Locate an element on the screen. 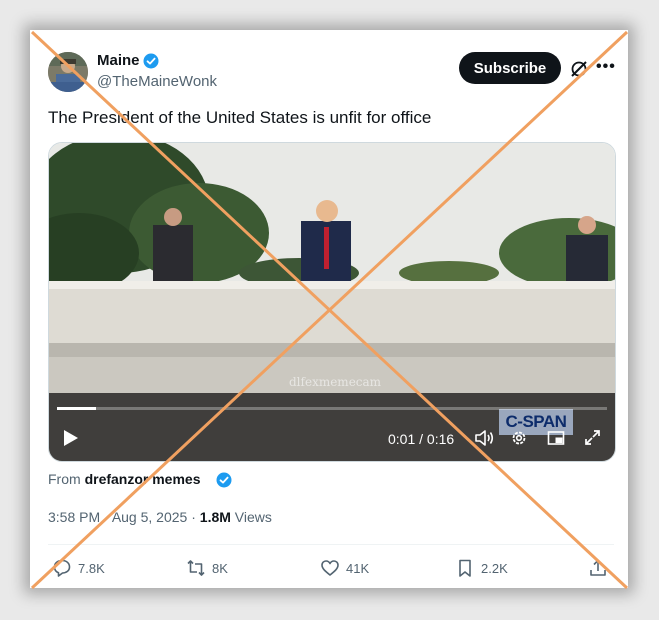 The height and width of the screenshot is (620, 659). like-count: 41K is located at coordinates (358, 568).